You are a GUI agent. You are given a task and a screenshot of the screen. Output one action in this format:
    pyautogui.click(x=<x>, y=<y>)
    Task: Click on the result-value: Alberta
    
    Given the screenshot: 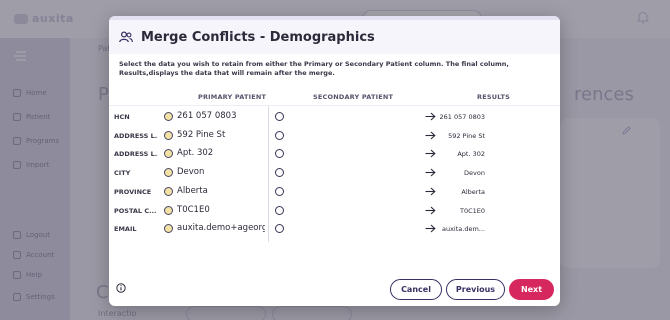 What is the action you would take?
    pyautogui.click(x=473, y=191)
    